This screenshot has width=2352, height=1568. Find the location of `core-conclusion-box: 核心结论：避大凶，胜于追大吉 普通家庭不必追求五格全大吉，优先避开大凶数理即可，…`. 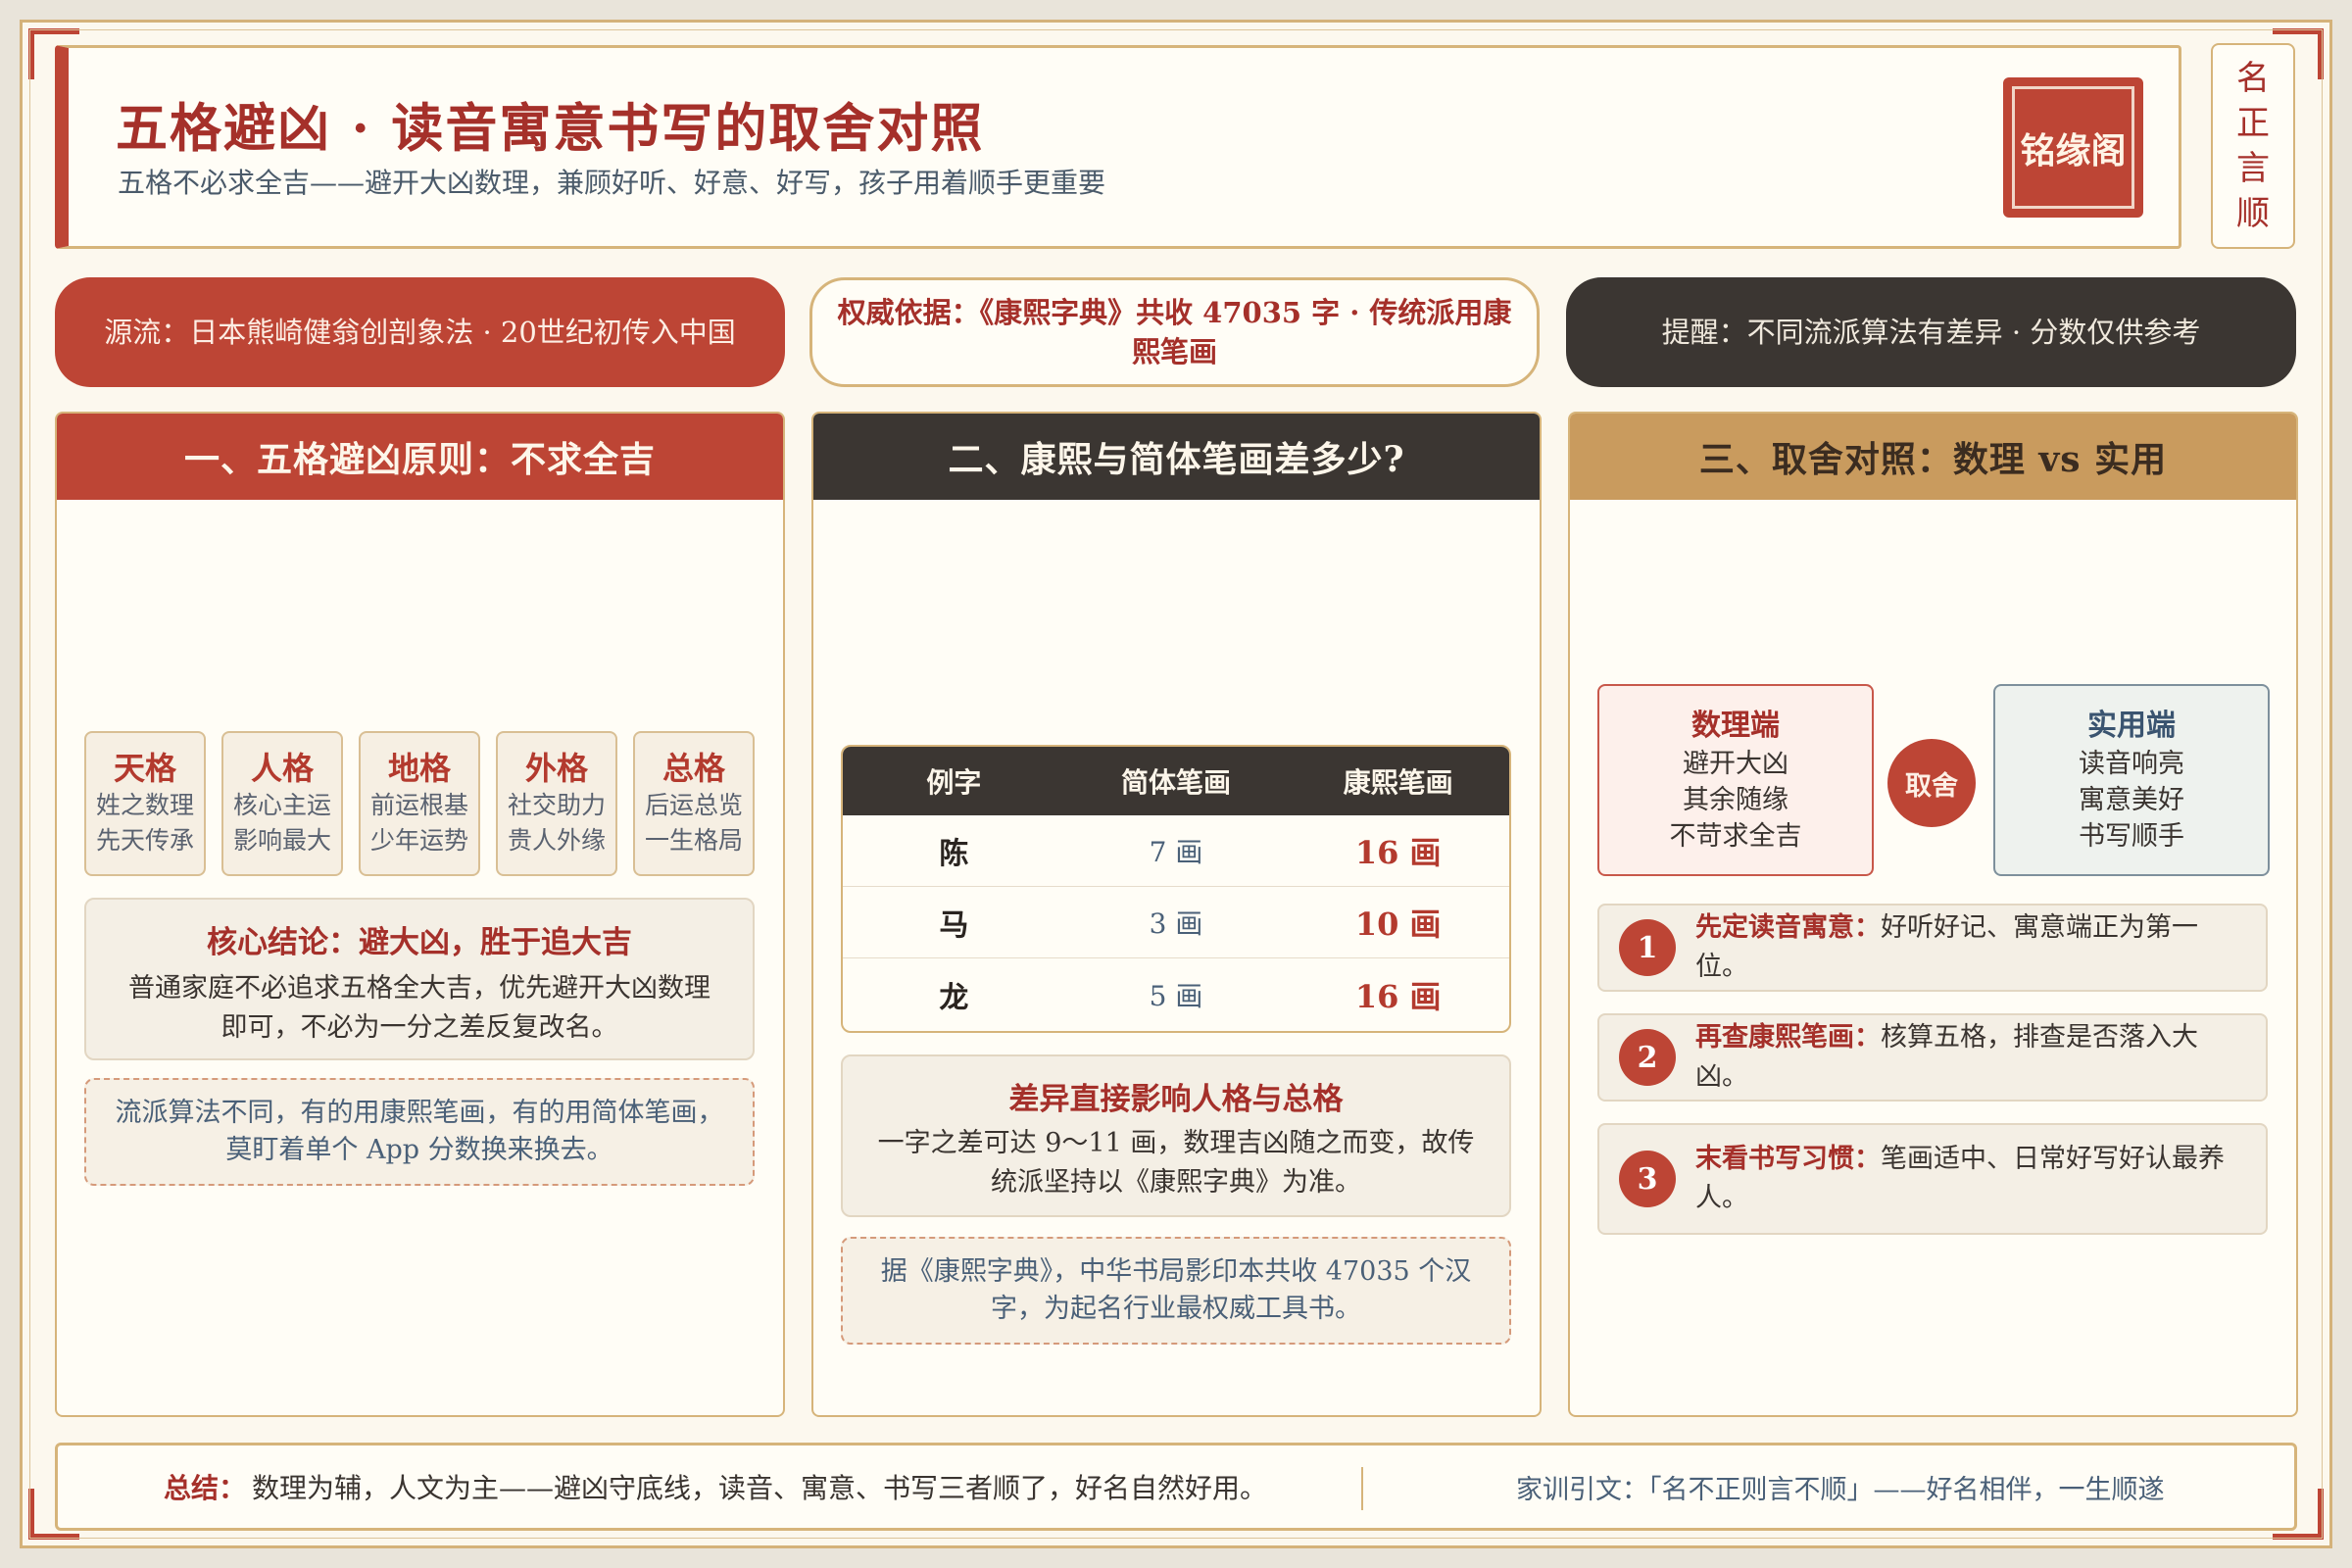

core-conclusion-box: 核心结论：避大凶，胜于追大吉 普通家庭不必追求五格全大吉，优先避开大凶数理即可，… is located at coordinates (419, 979).